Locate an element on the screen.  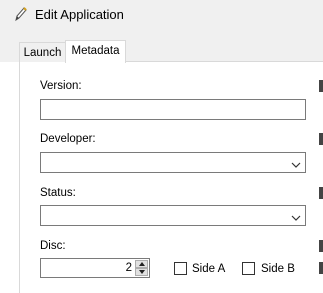
status-combobox is located at coordinates (173, 215).